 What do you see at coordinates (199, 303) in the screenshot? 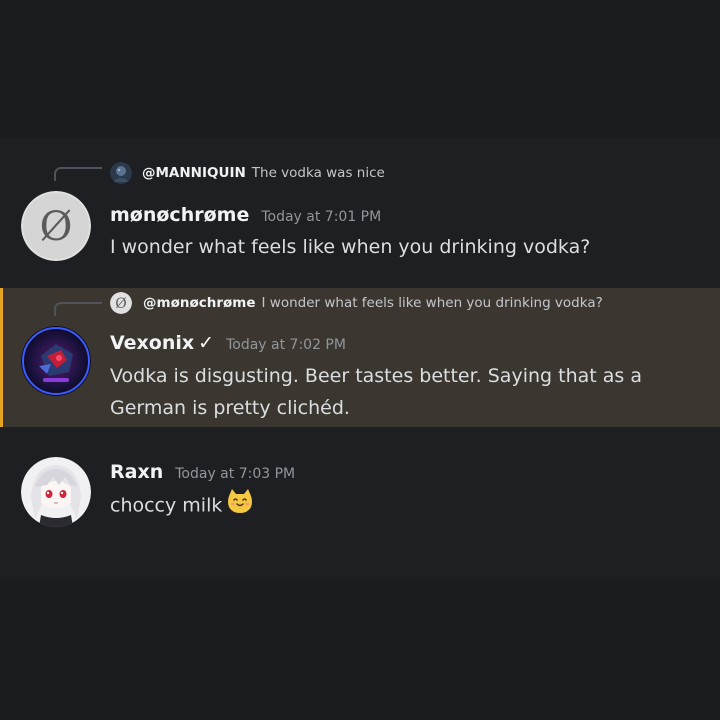
I see `reply-username: @mønøchrøme` at bounding box center [199, 303].